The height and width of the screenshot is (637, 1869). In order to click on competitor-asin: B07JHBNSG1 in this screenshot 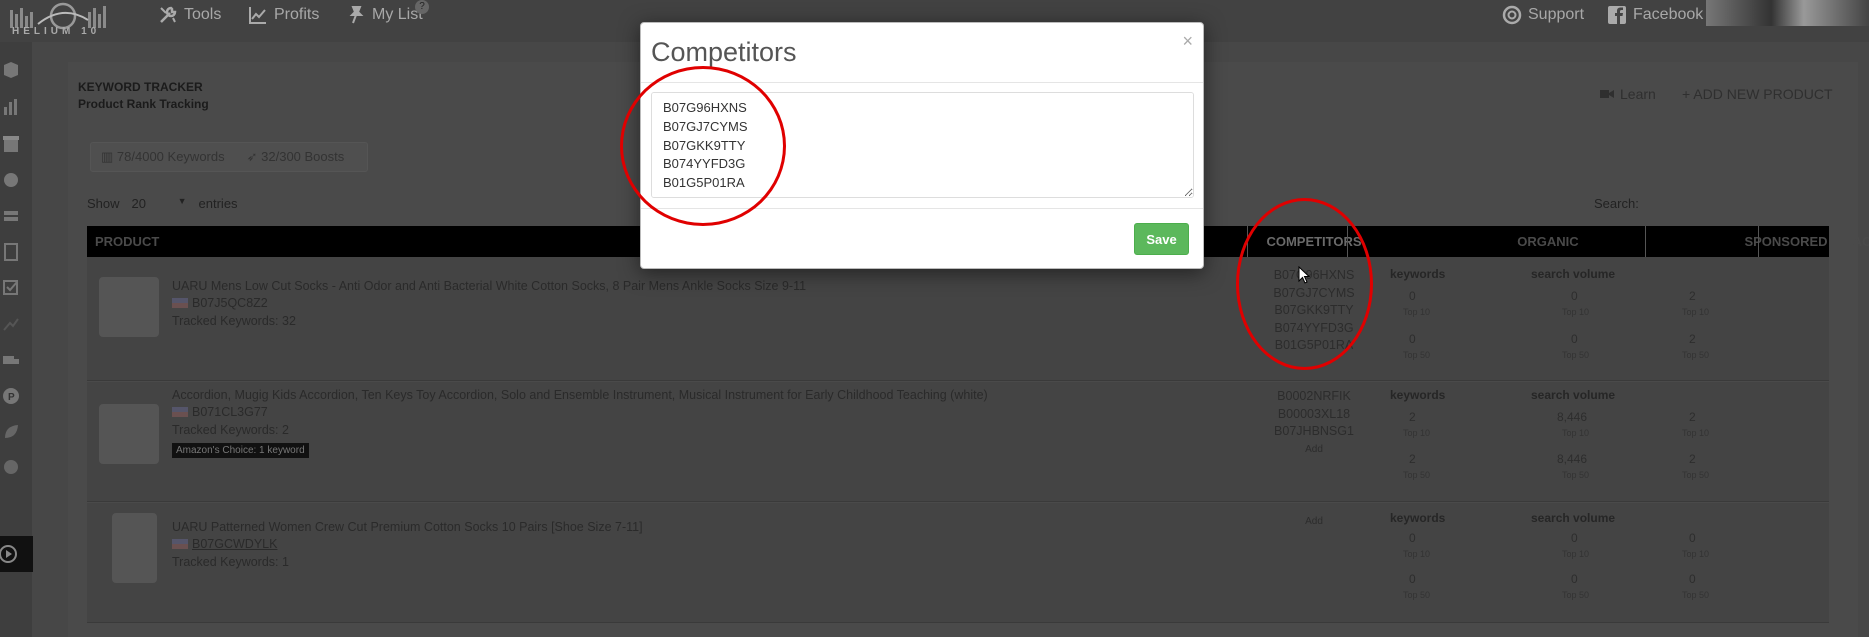, I will do `click(1314, 432)`.